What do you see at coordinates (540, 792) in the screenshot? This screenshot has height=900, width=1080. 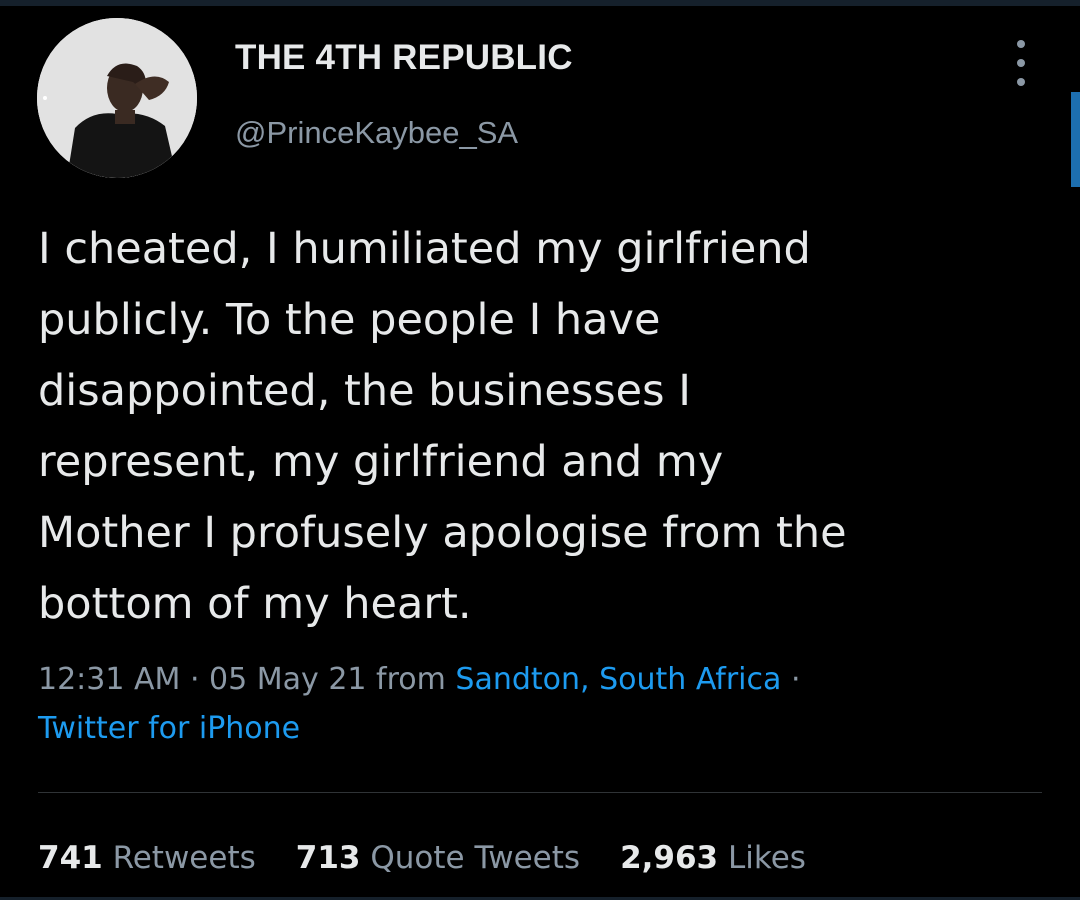 I see `divider` at bounding box center [540, 792].